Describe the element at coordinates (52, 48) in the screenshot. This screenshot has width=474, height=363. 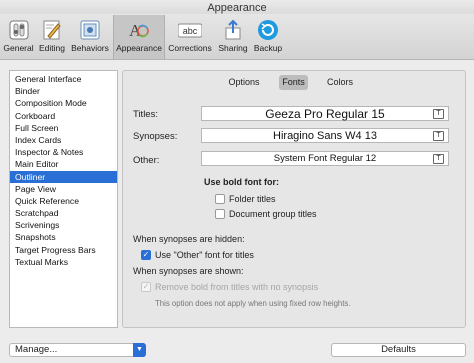
I see `toolbar-editing-label: Editing` at that location.